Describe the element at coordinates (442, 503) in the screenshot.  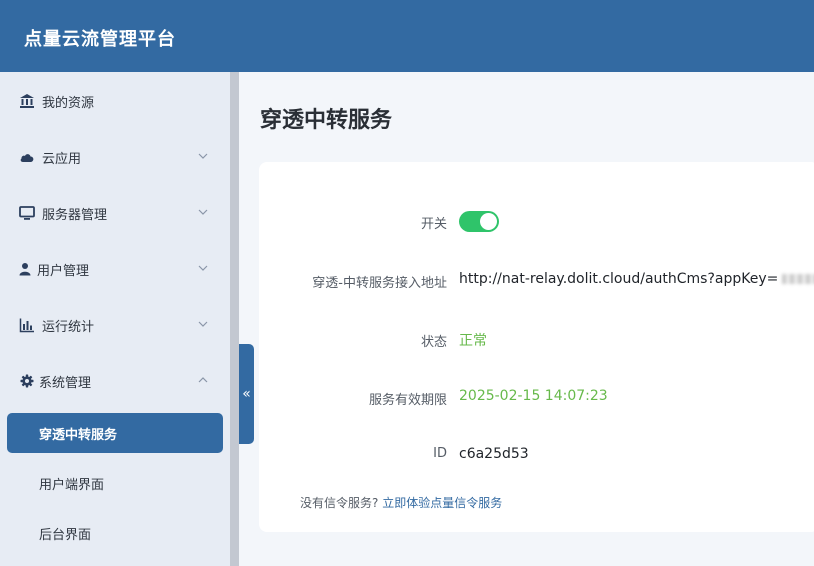
I see `signaling-service-link: 立即体验点量信令服务` at that location.